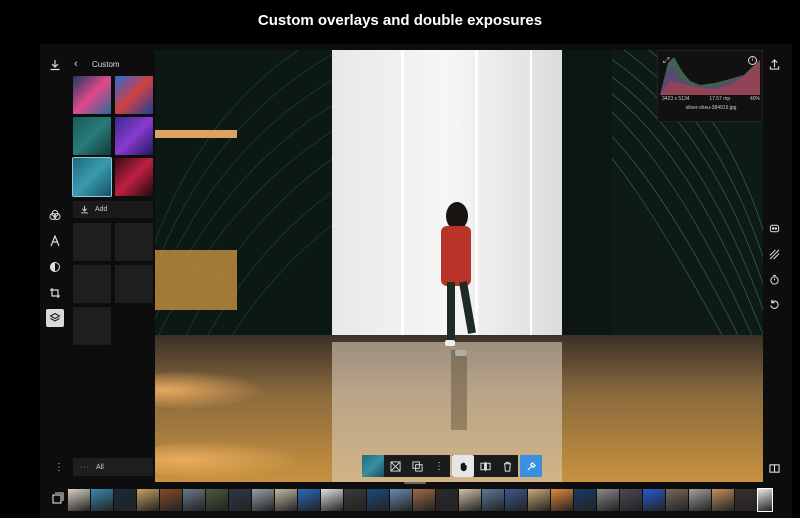 This screenshot has height=518, width=800. Describe the element at coordinates (666, 61) in the screenshot. I see `expand-icon: ⤢` at that location.